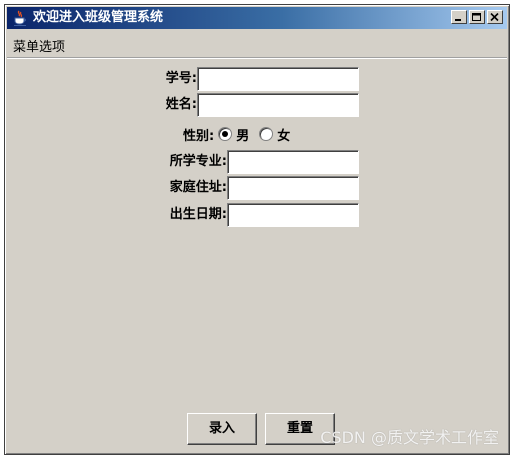  I want to click on gender-male-radio, so click(225, 134).